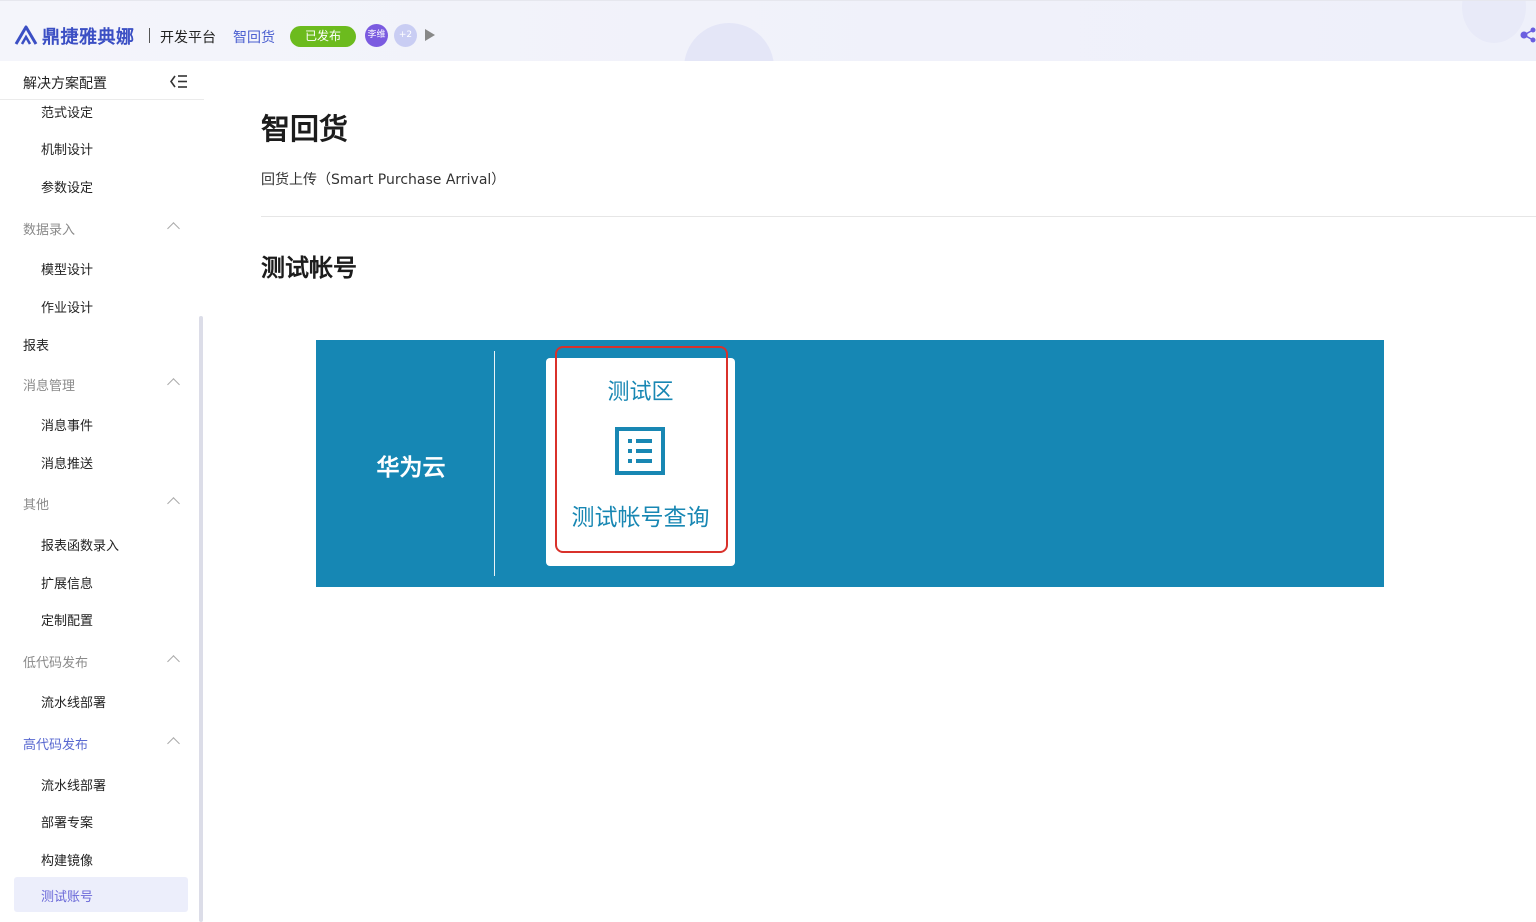 This screenshot has width=1536, height=922. I want to click on list-icon, so click(640, 451).